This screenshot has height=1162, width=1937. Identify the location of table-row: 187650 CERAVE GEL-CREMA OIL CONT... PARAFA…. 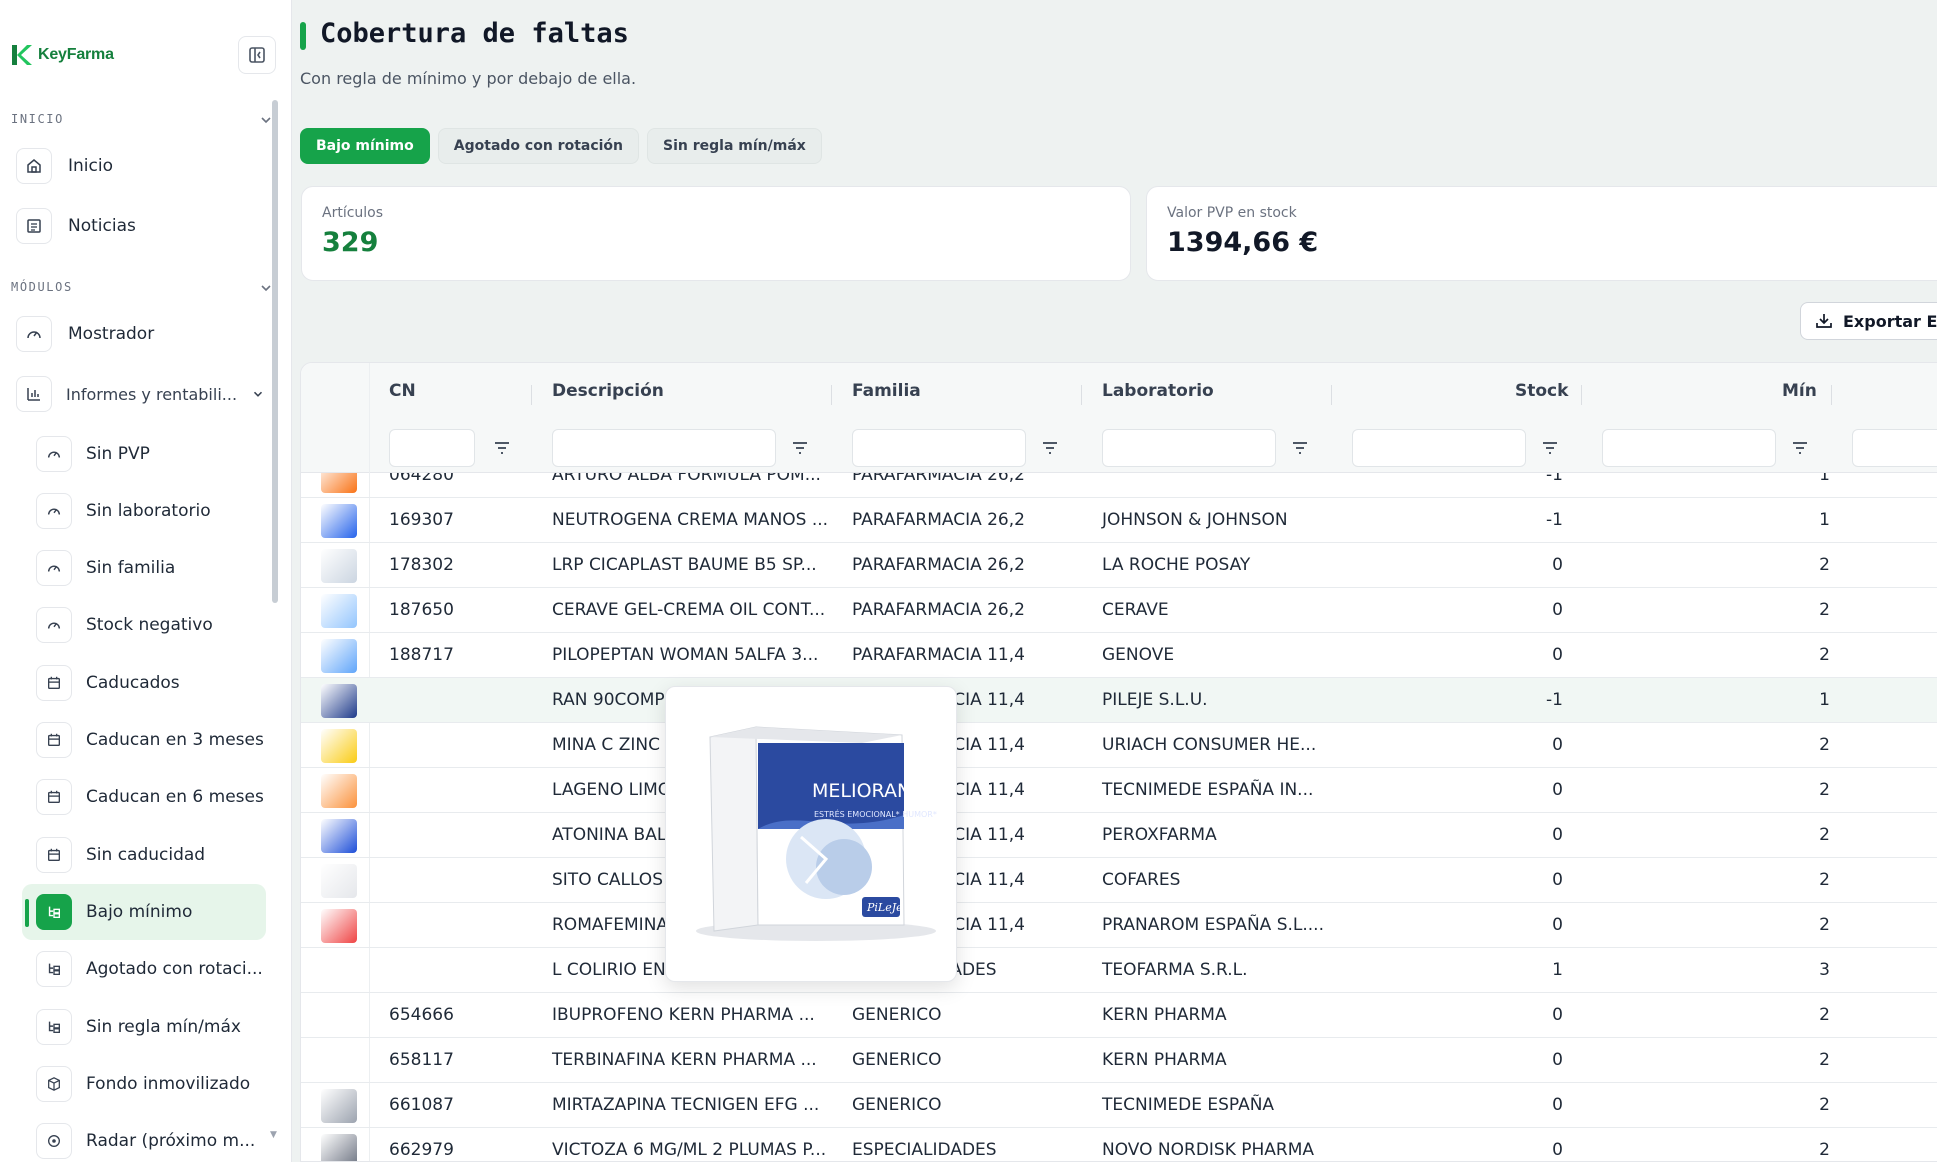
(1119, 610).